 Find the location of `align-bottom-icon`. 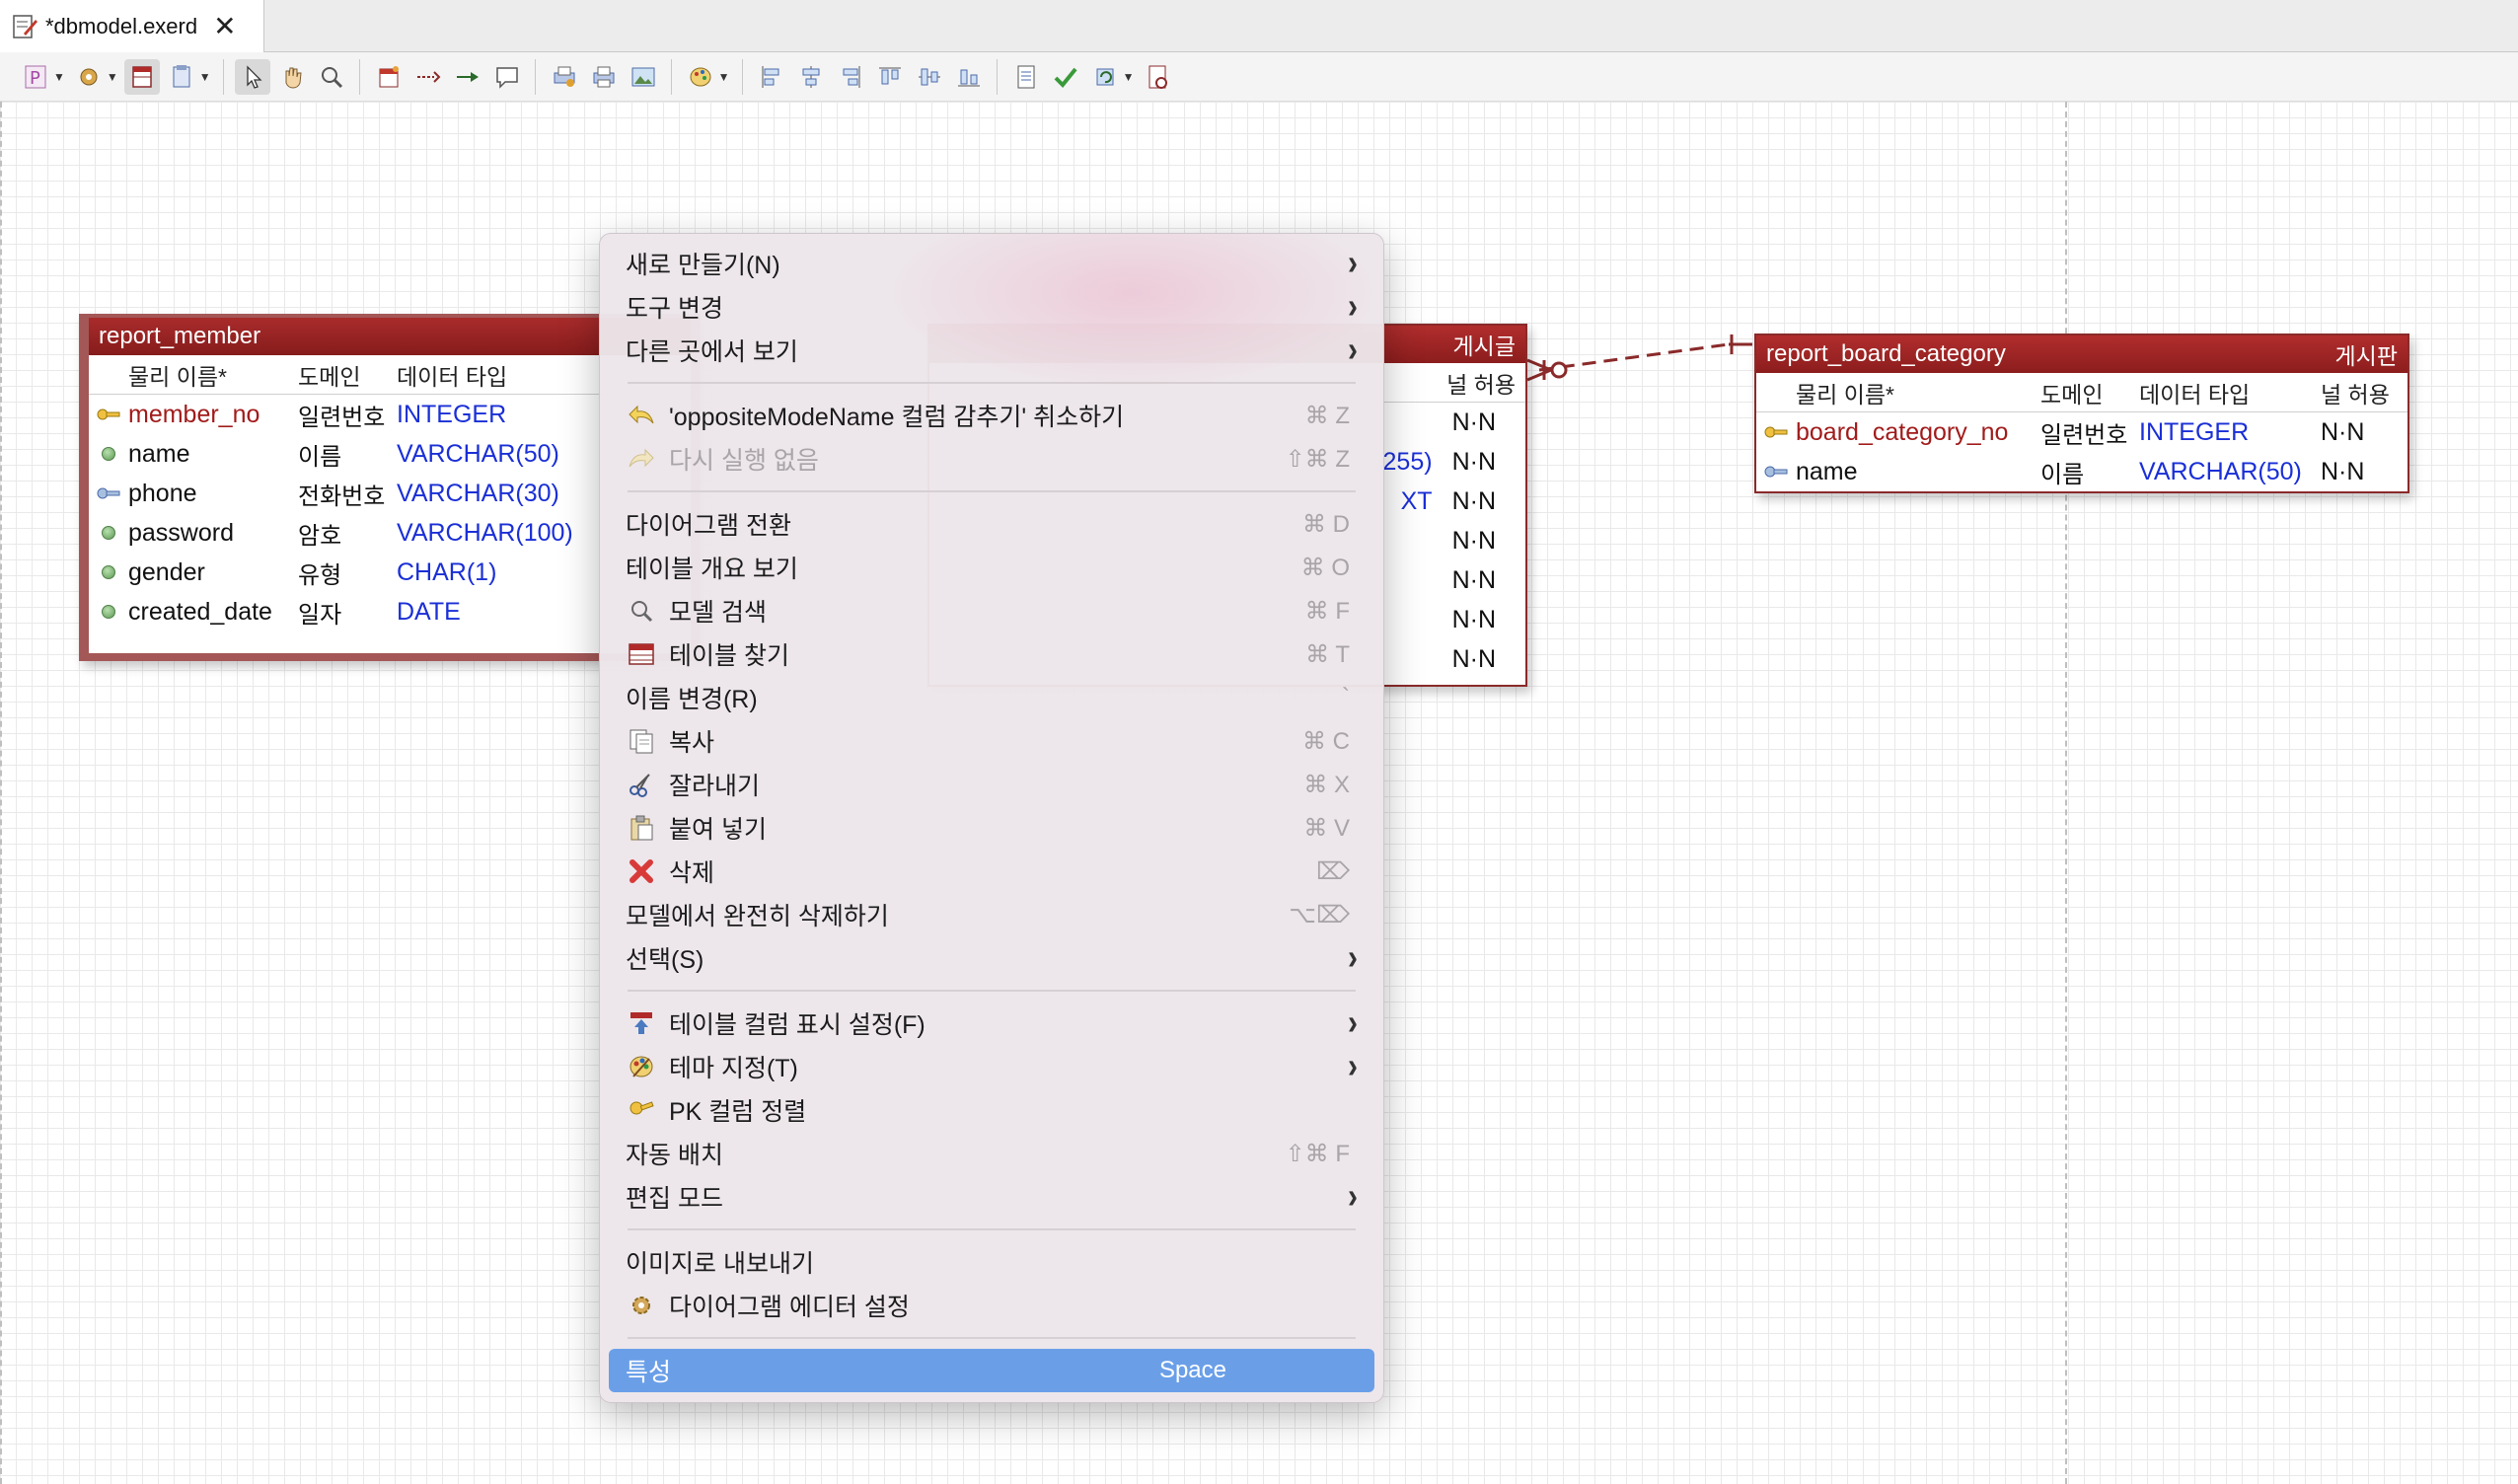

align-bottom-icon is located at coordinates (969, 77).